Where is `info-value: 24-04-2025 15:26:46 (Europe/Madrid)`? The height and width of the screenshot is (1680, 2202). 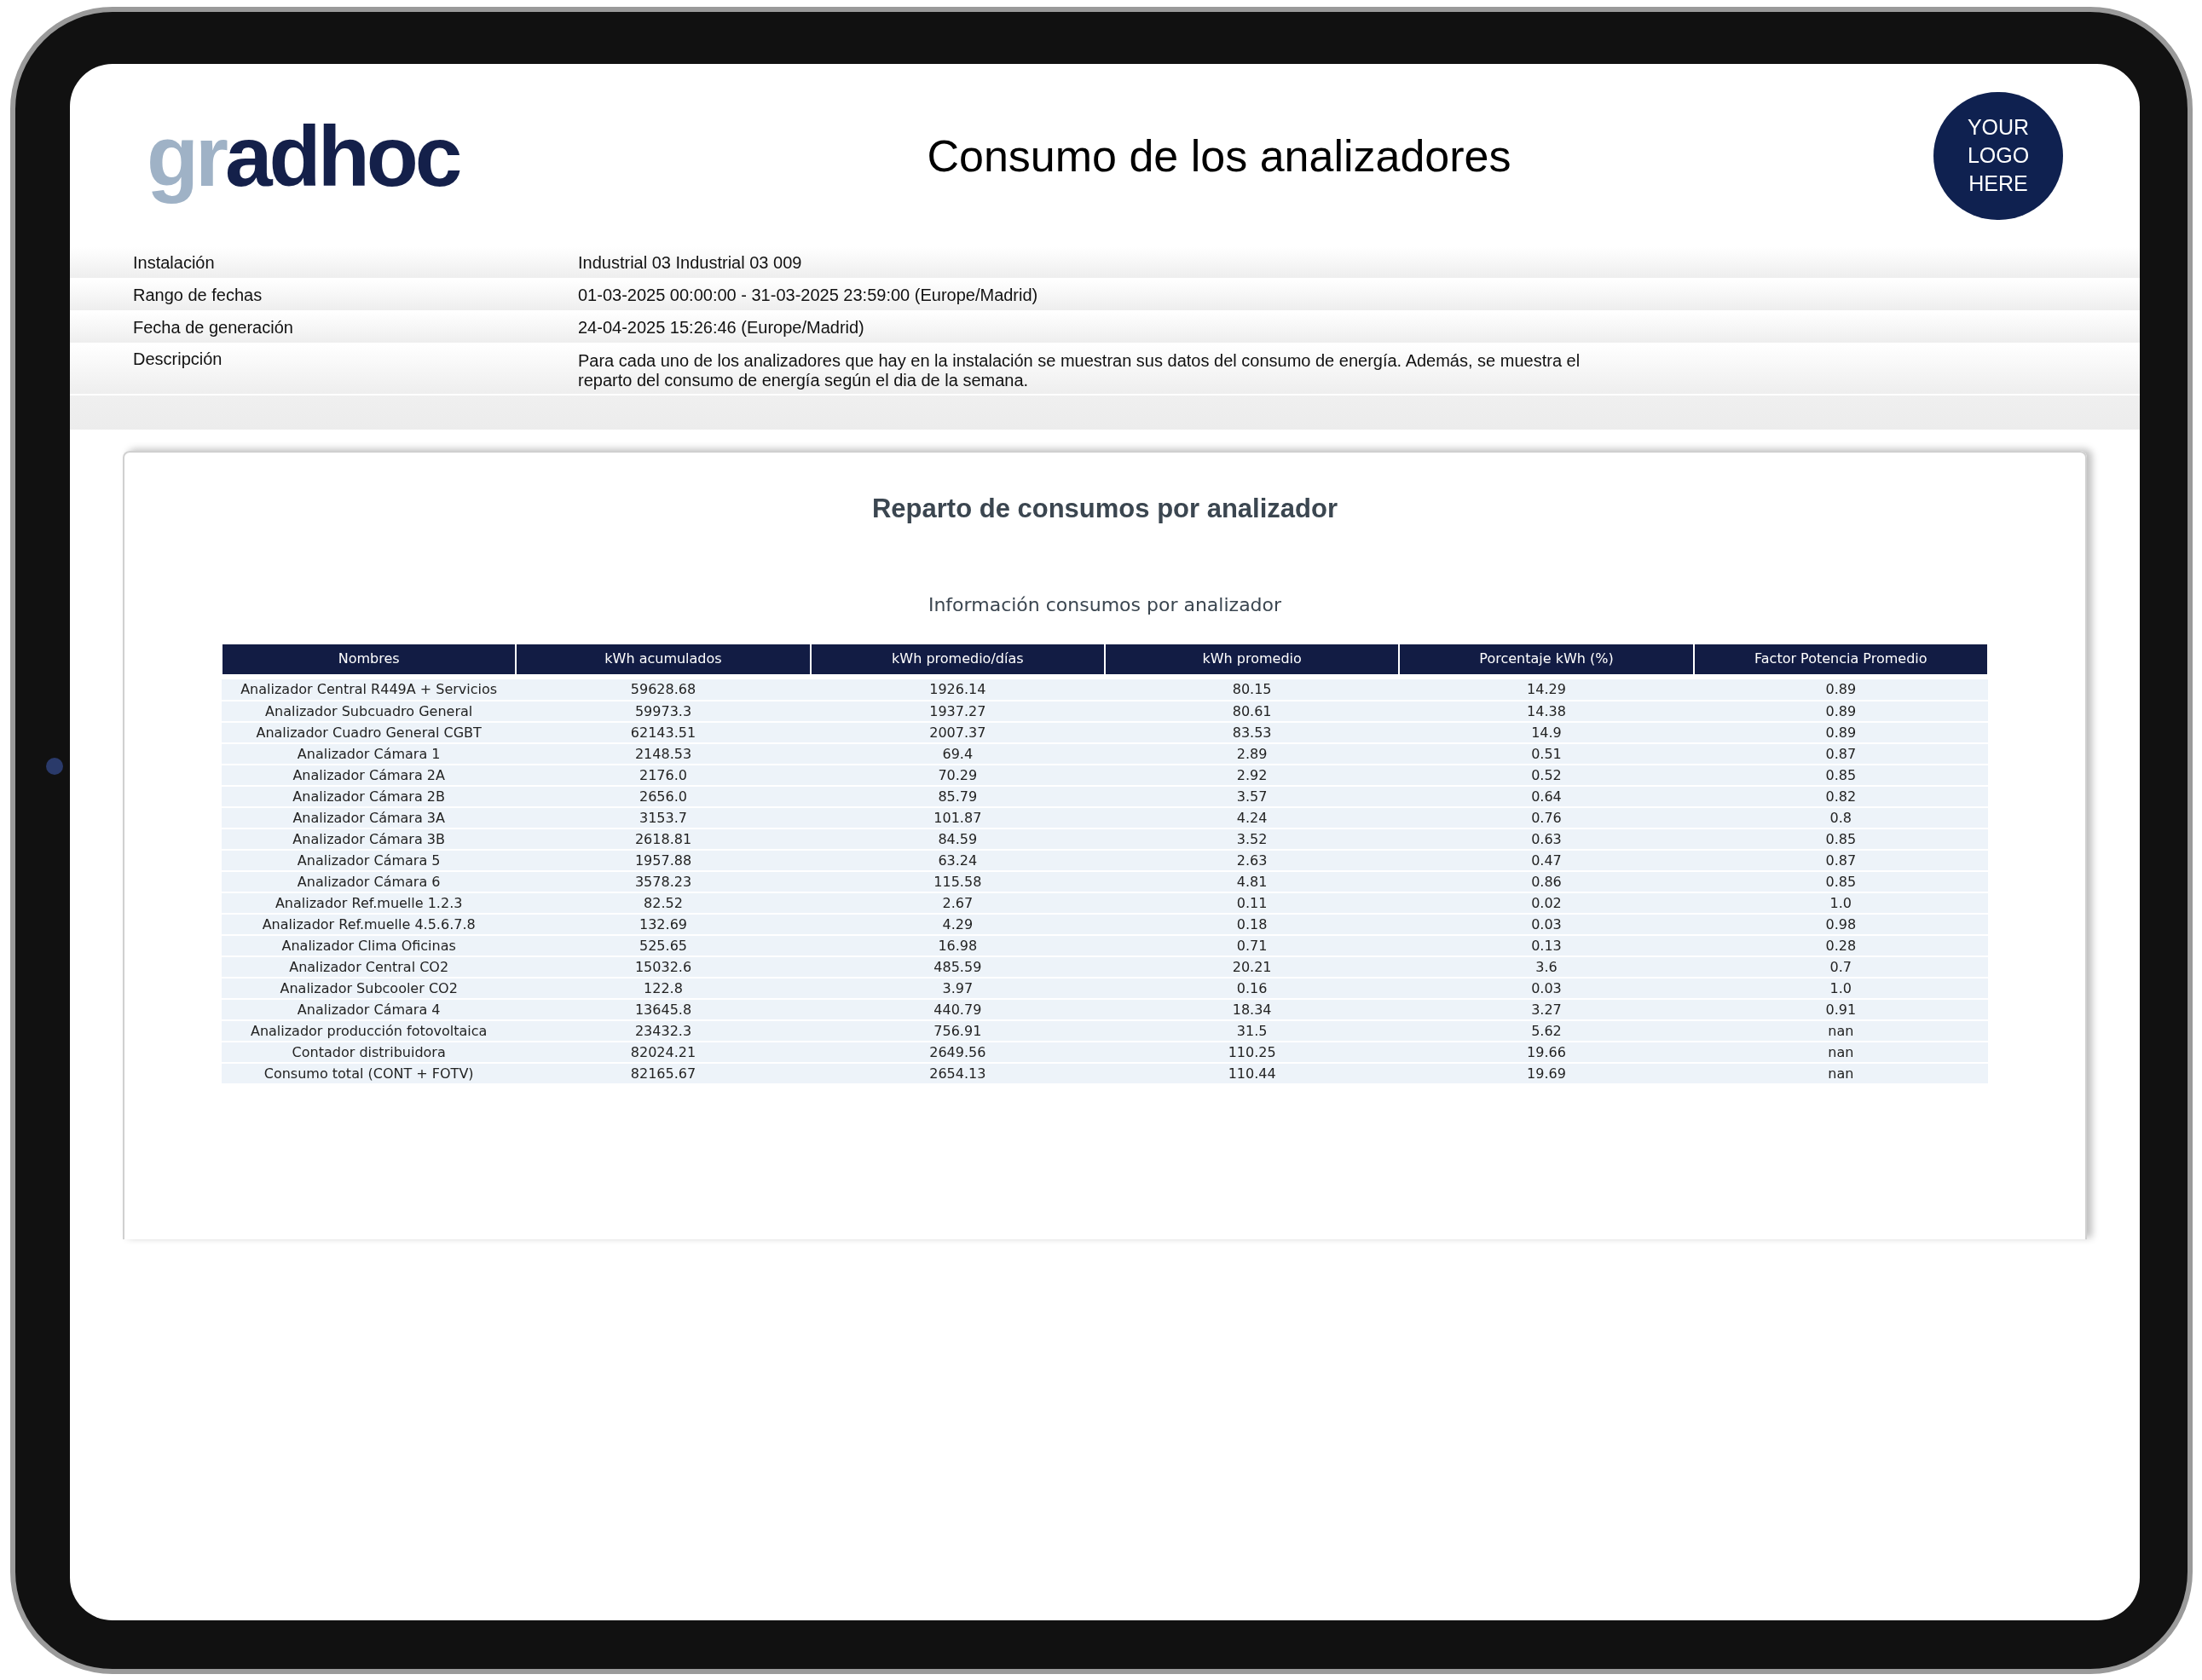
info-value: 24-04-2025 15:26:46 (Europe/Madrid) is located at coordinates (721, 327).